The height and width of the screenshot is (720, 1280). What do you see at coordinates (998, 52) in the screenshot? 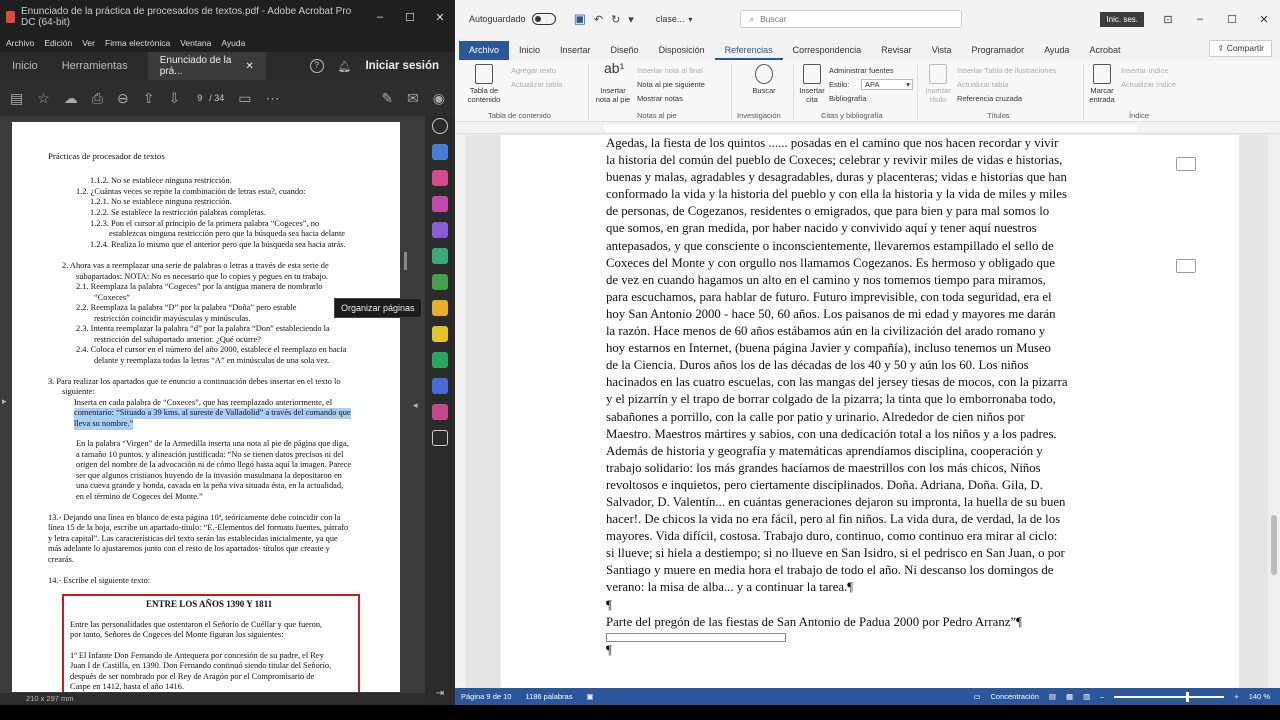
I see `tab-programador: Programador` at bounding box center [998, 52].